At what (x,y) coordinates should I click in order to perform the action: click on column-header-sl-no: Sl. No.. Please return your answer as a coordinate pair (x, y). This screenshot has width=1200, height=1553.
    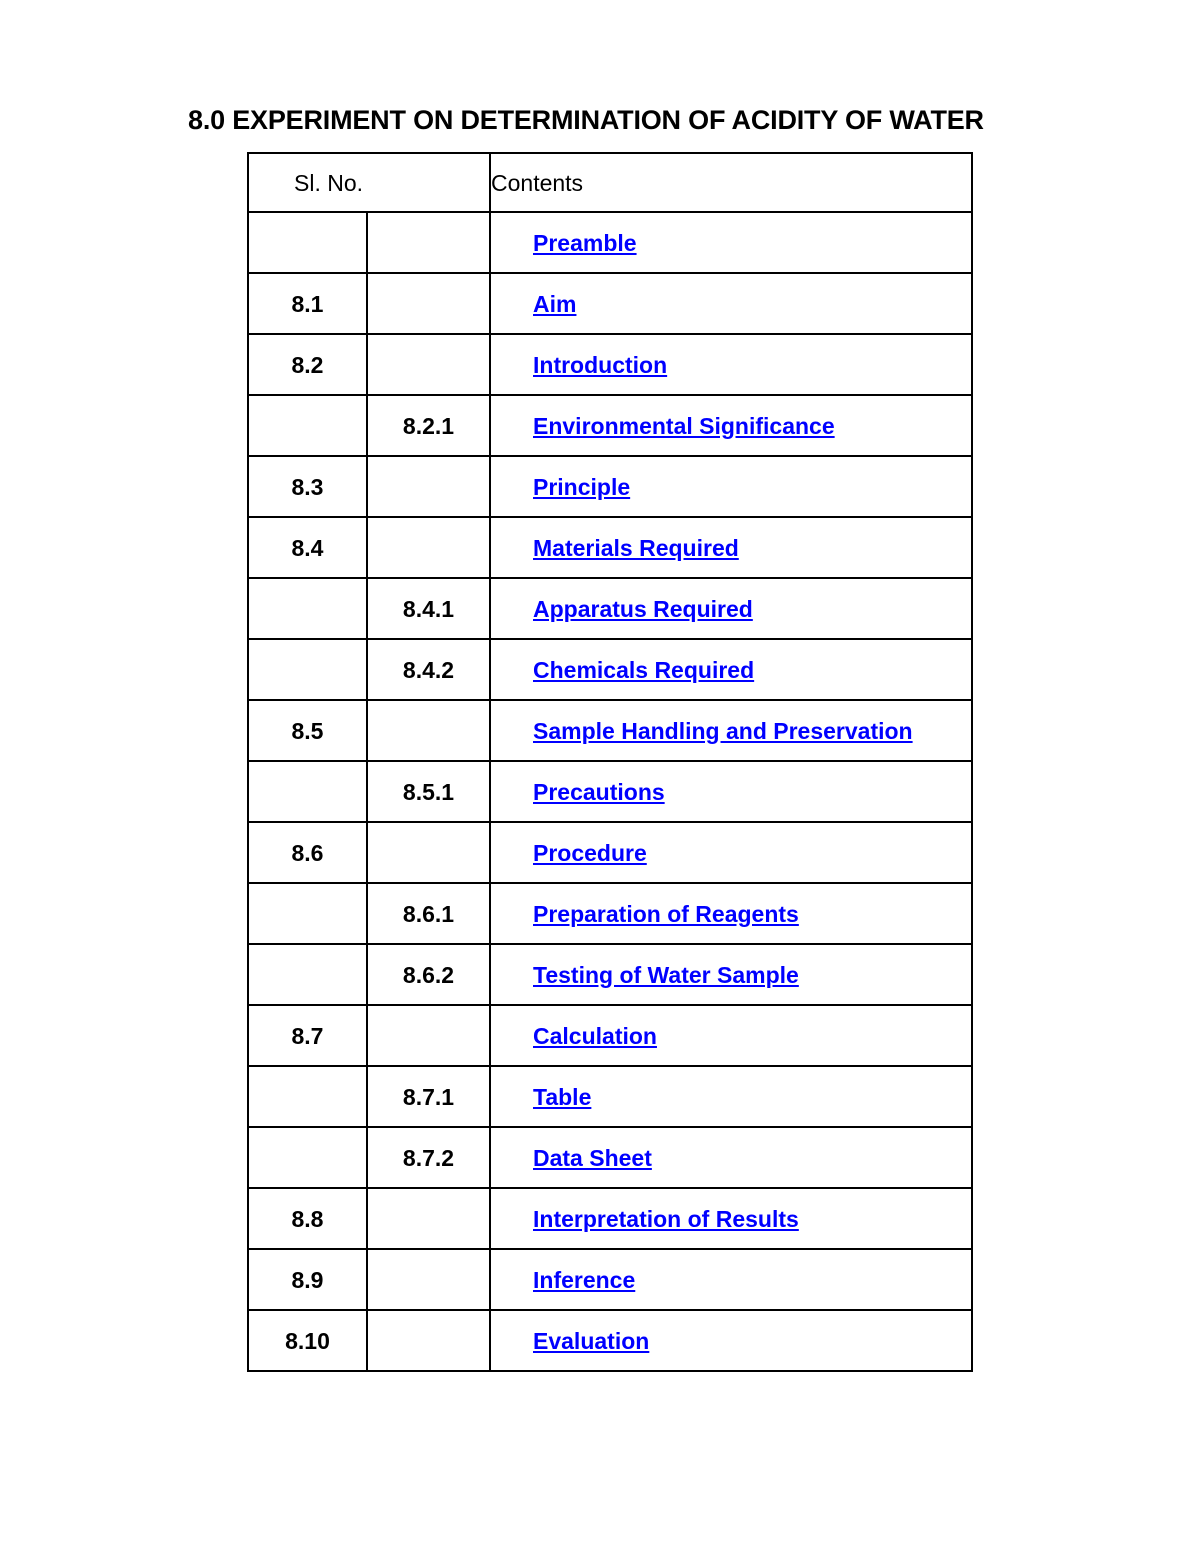
    Looking at the image, I should click on (369, 182).